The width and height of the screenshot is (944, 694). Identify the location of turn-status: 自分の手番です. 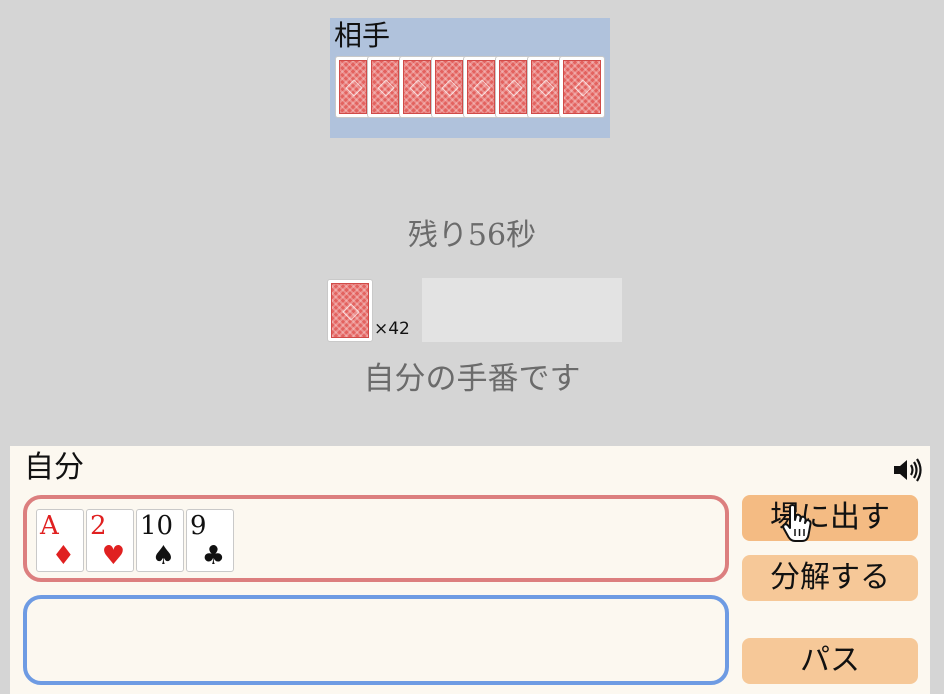
(472, 379).